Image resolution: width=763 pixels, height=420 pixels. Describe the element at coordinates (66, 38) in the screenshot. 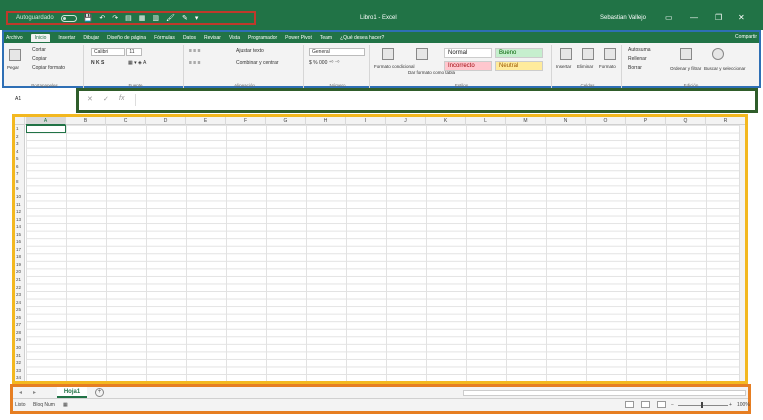

I see `tab-insertar: Insertar` at that location.